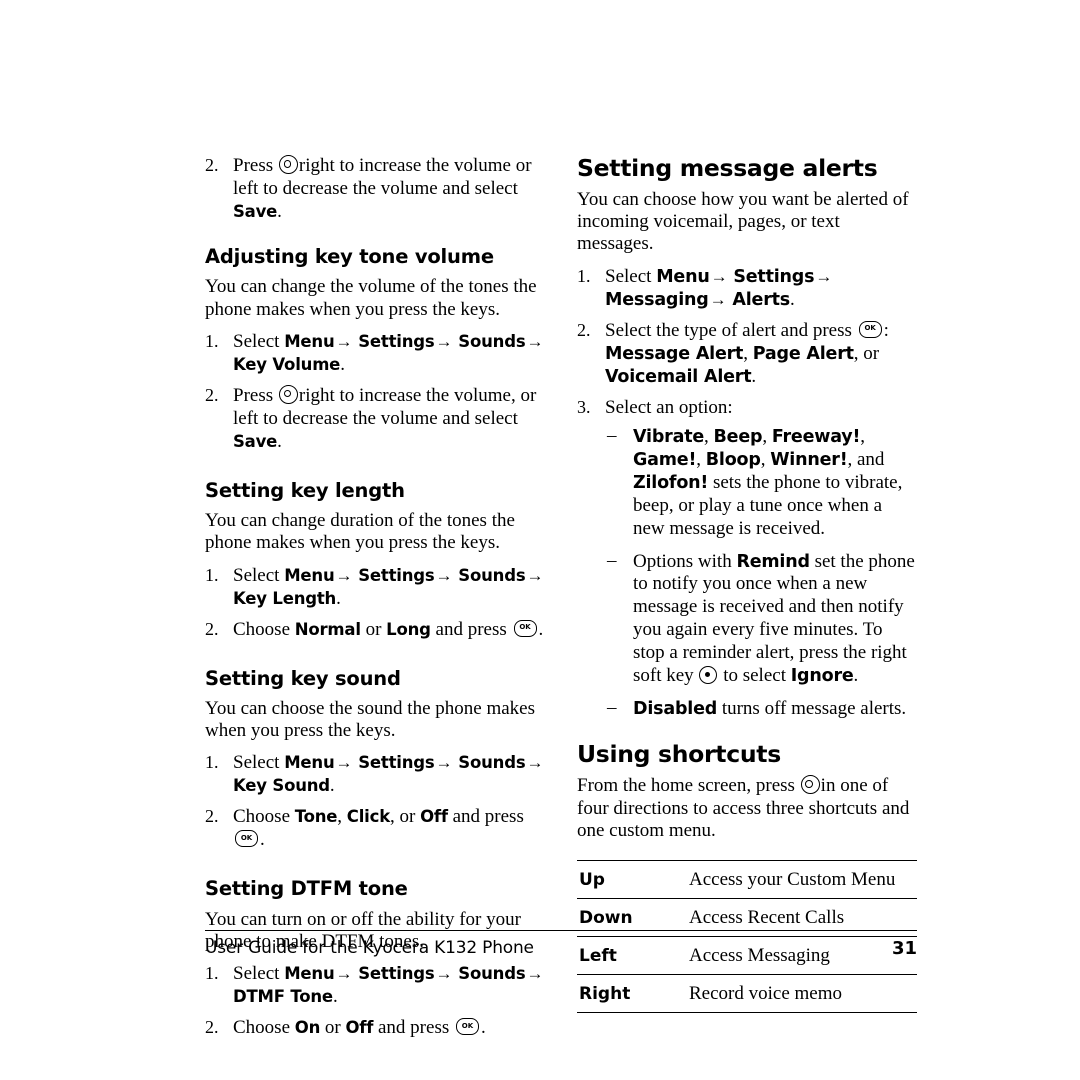  What do you see at coordinates (525, 628) in the screenshot?
I see `ok-key-icon` at bounding box center [525, 628].